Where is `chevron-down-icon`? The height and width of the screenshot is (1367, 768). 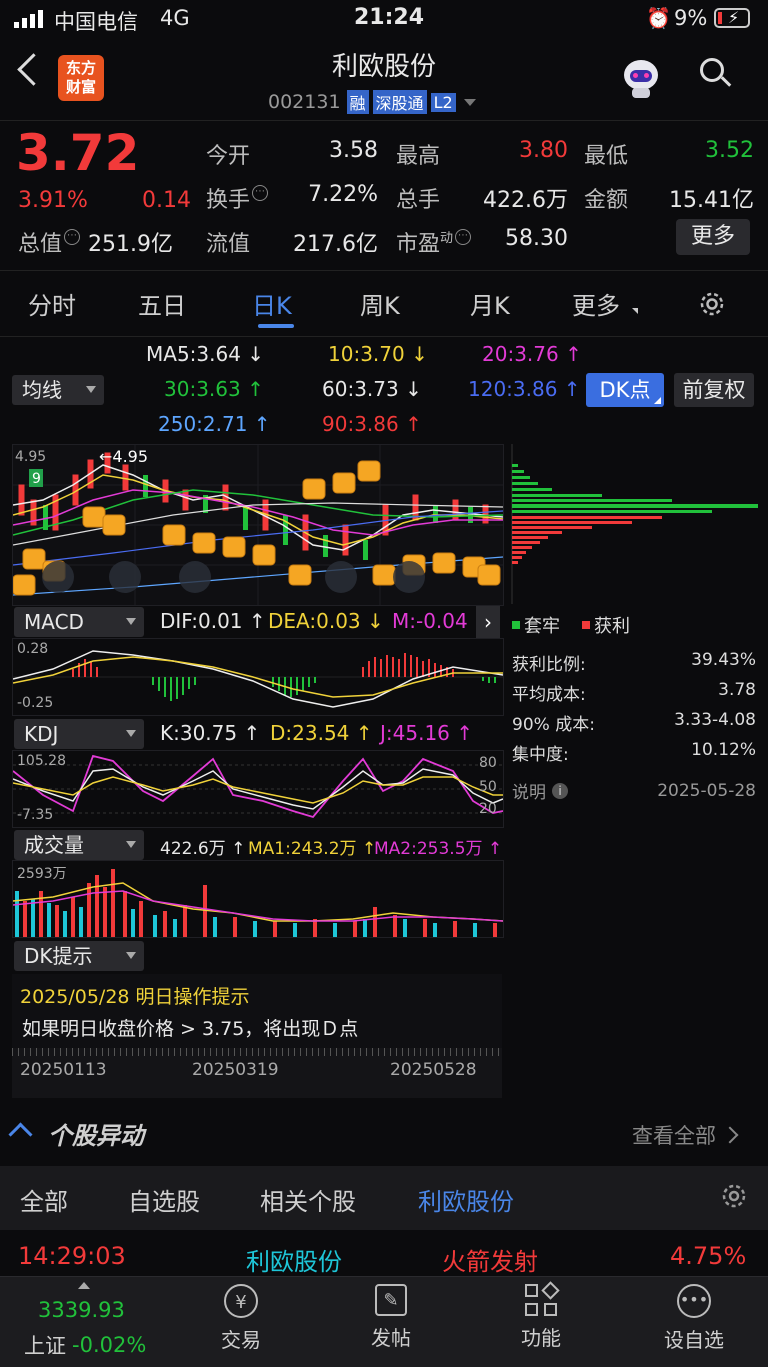
chevron-down-icon is located at coordinates (469, 102).